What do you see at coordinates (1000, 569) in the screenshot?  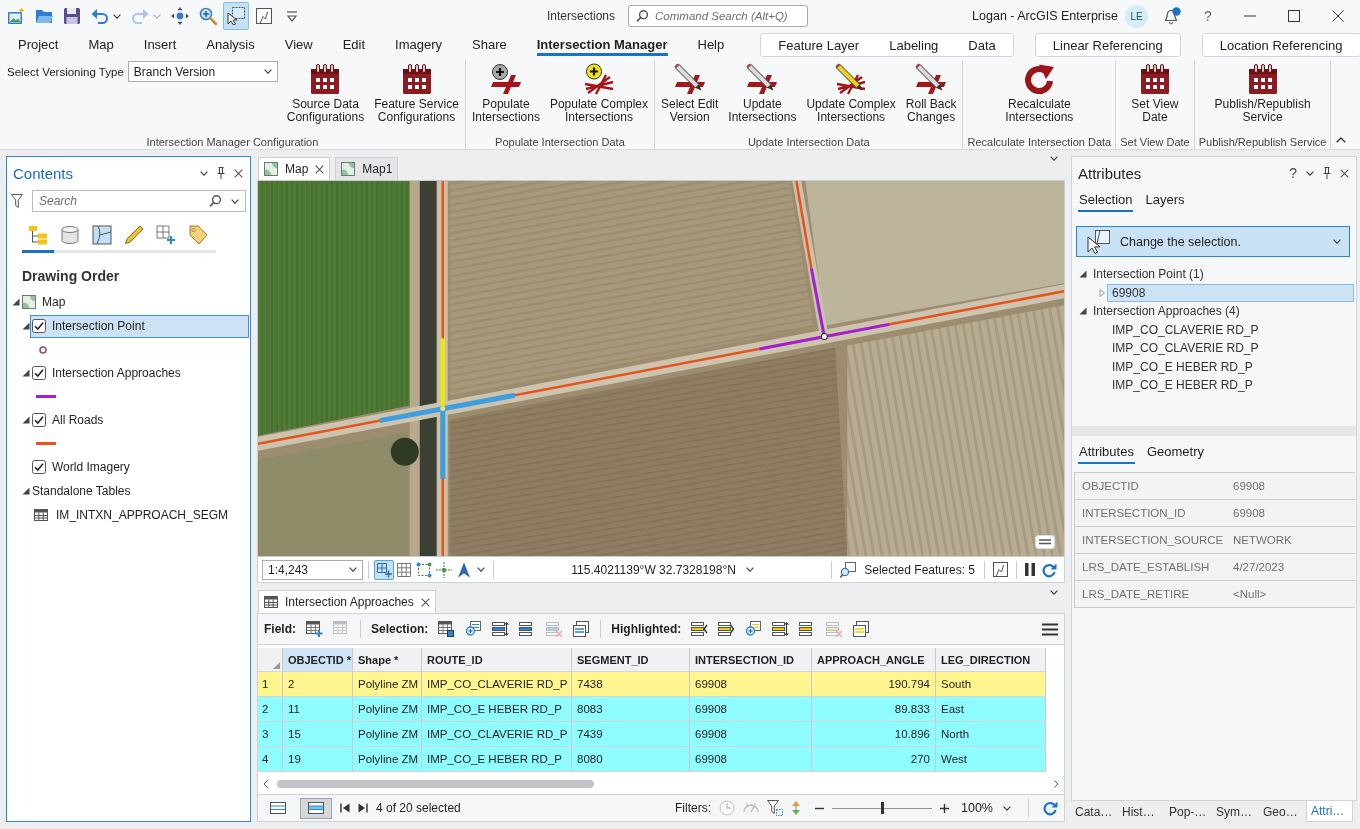 I see `map-frame-icon` at bounding box center [1000, 569].